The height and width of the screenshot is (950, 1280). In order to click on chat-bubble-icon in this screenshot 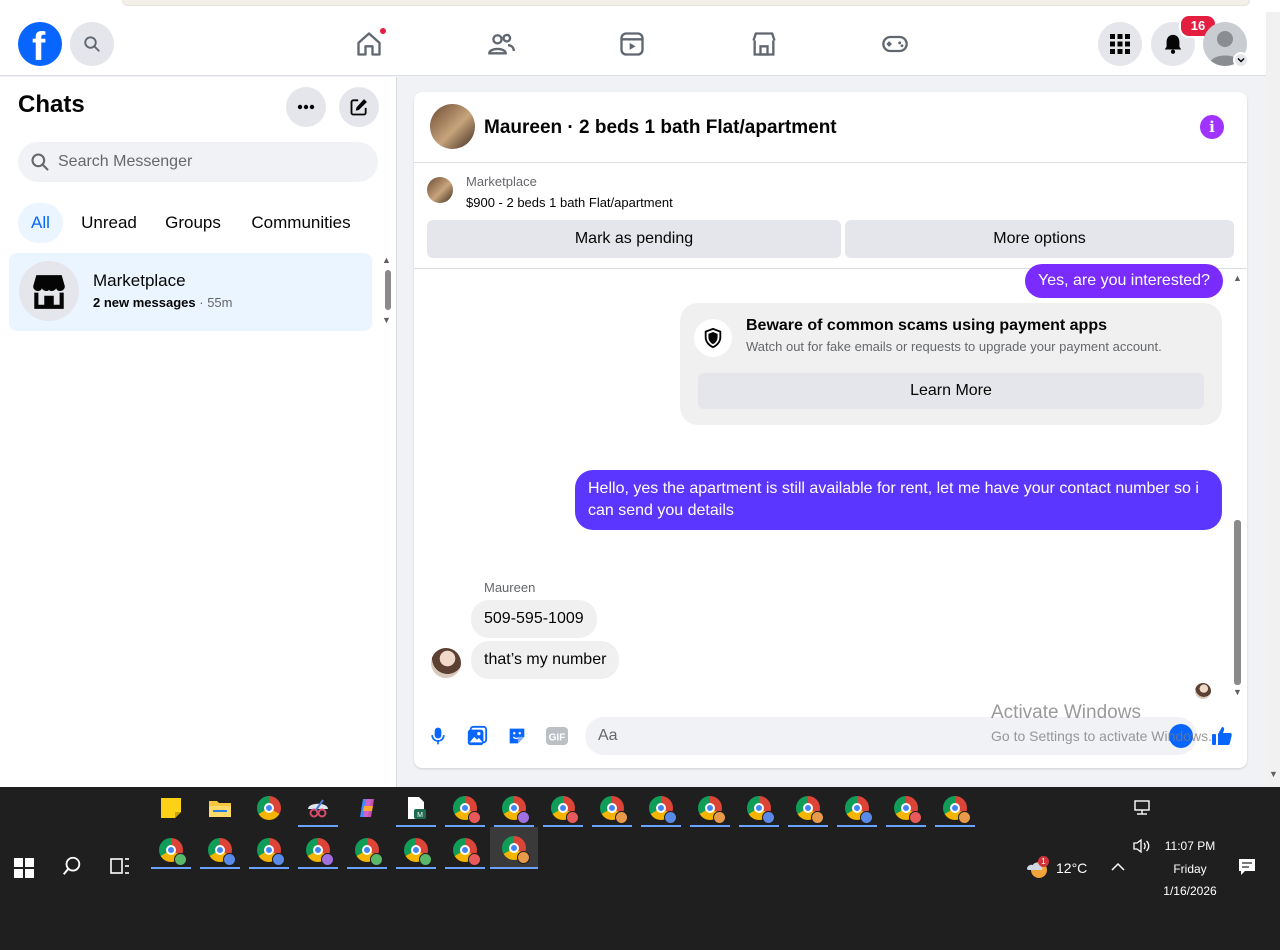, I will do `click(1247, 867)`.